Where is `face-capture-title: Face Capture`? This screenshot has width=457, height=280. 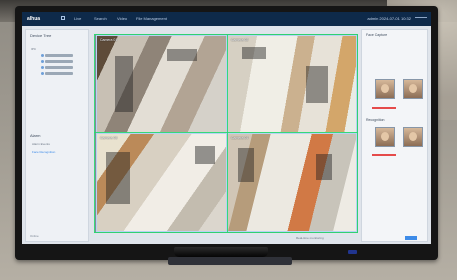 face-capture-title: Face Capture is located at coordinates (377, 35).